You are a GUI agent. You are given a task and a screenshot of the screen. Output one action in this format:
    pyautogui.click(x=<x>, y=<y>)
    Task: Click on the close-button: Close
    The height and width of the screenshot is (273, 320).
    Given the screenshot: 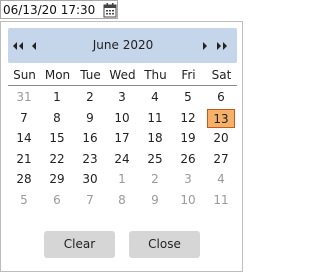 What is the action you would take?
    pyautogui.click(x=164, y=244)
    